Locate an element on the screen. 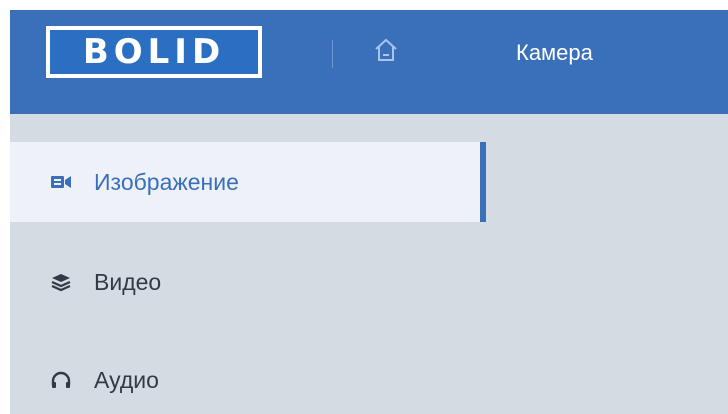 This screenshot has width=728, height=414. logo-badge: BOLID is located at coordinates (154, 52).